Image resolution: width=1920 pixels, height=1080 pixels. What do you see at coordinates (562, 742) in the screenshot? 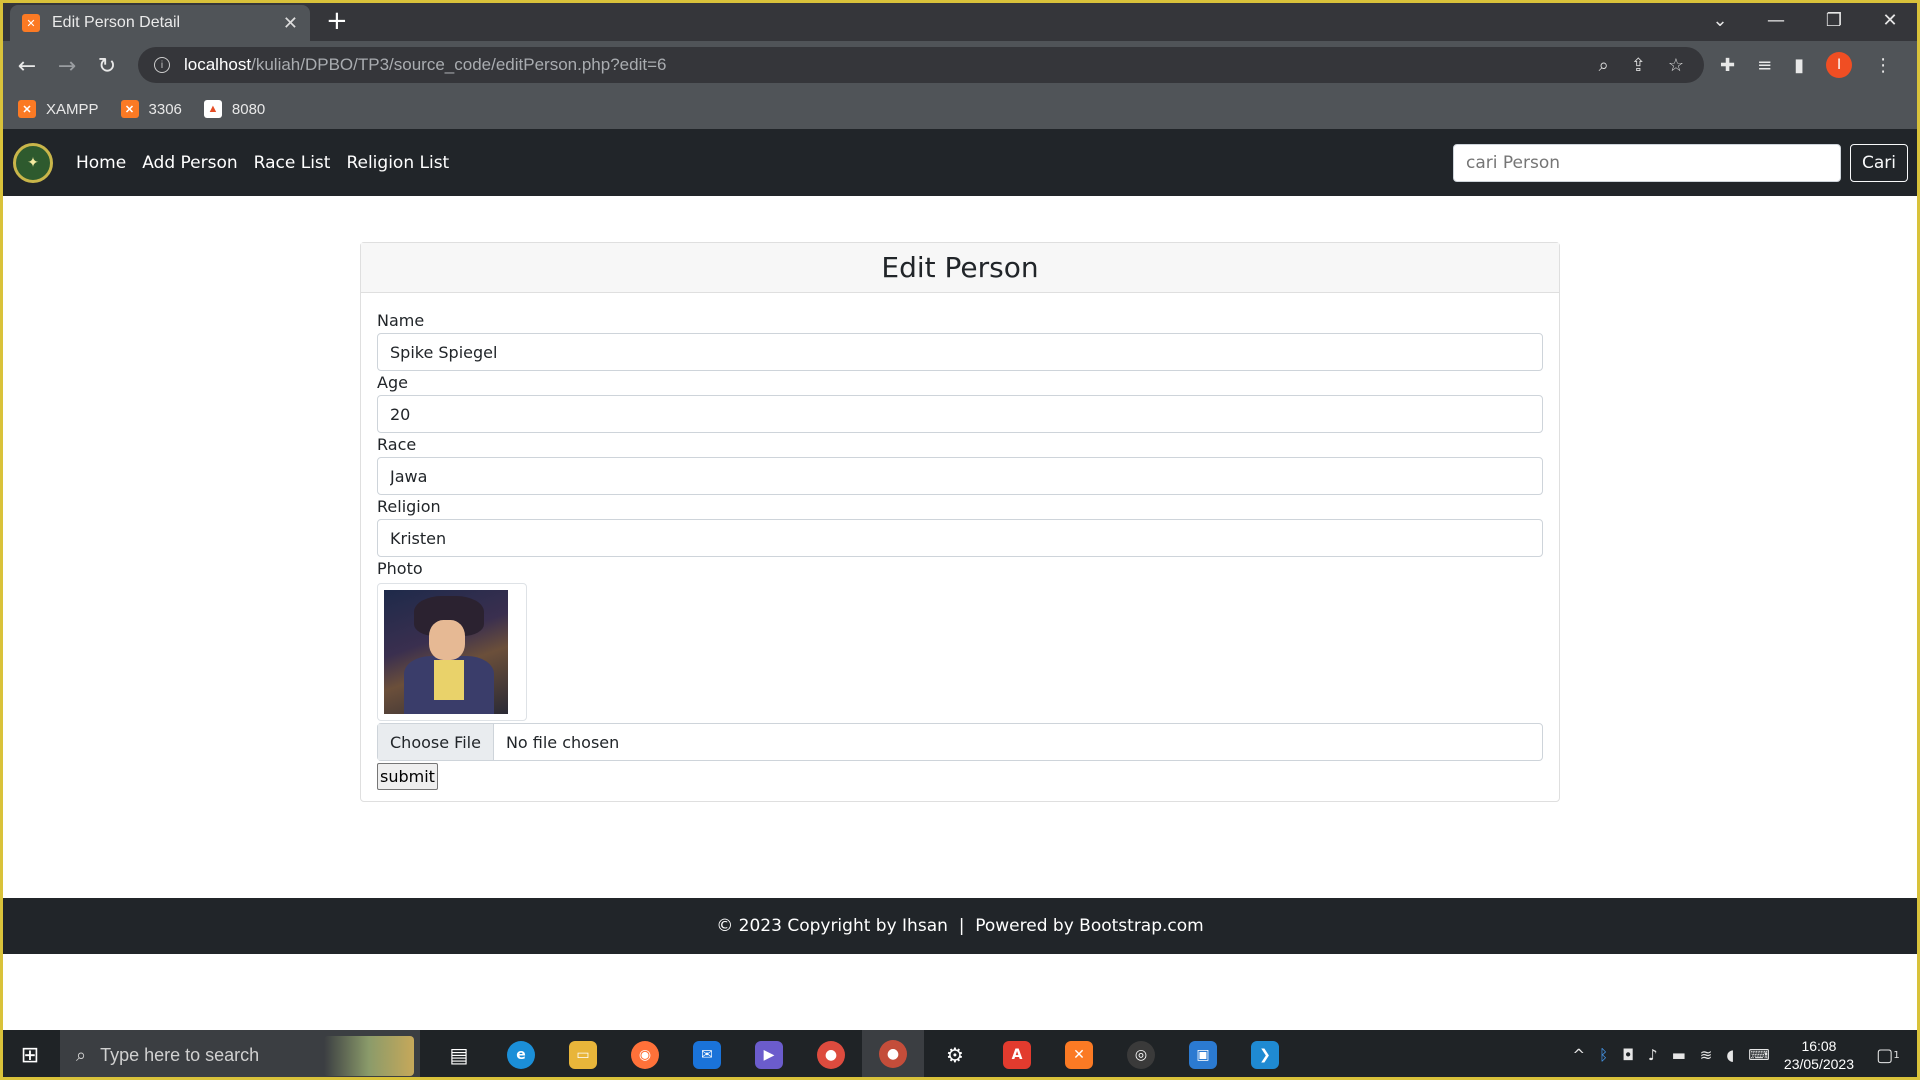
I see `file-status: No file chosen` at bounding box center [562, 742].